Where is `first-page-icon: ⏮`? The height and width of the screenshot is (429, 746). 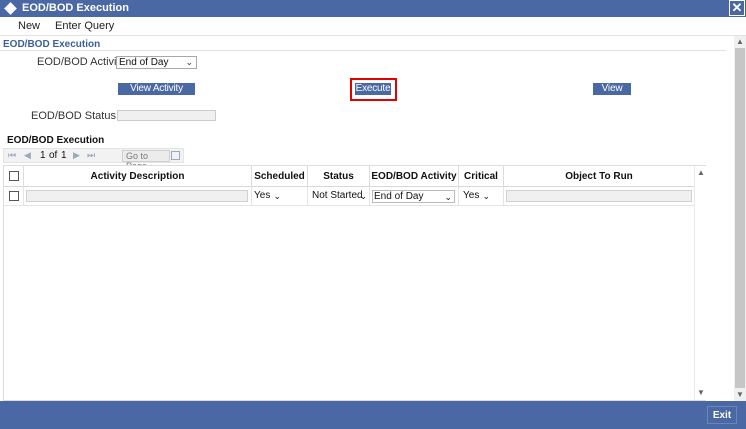 first-page-icon: ⏮ is located at coordinates (12, 155).